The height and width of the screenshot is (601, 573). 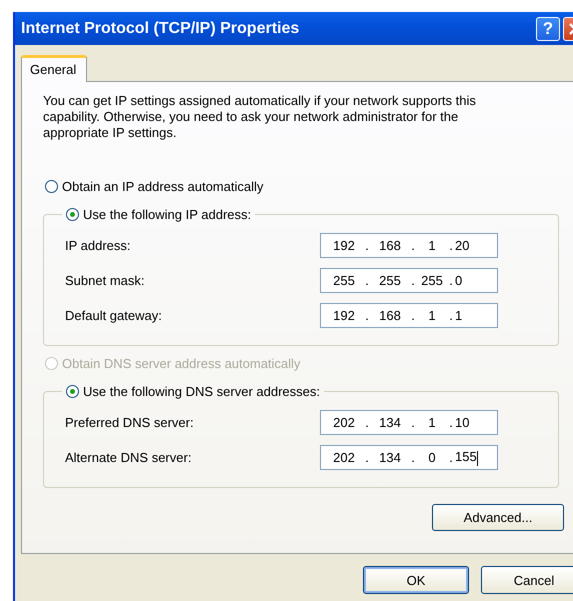 I want to click on tab: General, so click(x=54, y=68).